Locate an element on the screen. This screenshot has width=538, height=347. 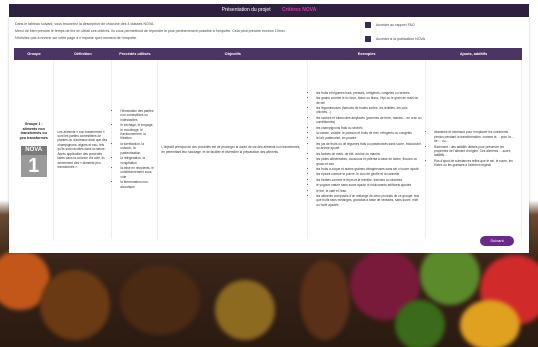
page-title: Présentation du projet is located at coordinates (246, 10).